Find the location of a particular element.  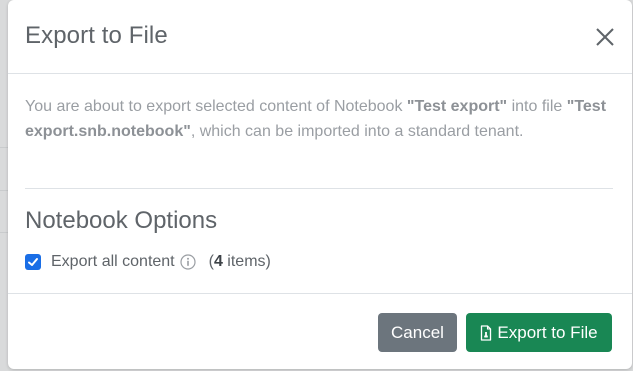

close-icon is located at coordinates (605, 37).